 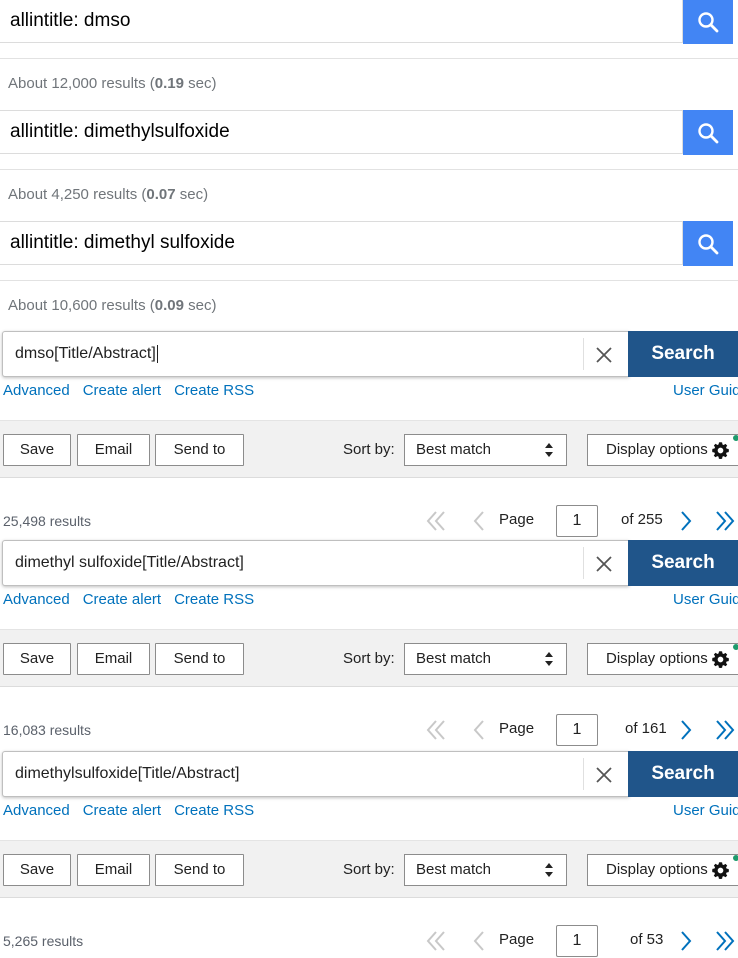 What do you see at coordinates (315, 354) in the screenshot?
I see `pubmed-search-input: dmso[Title/Abstract]` at bounding box center [315, 354].